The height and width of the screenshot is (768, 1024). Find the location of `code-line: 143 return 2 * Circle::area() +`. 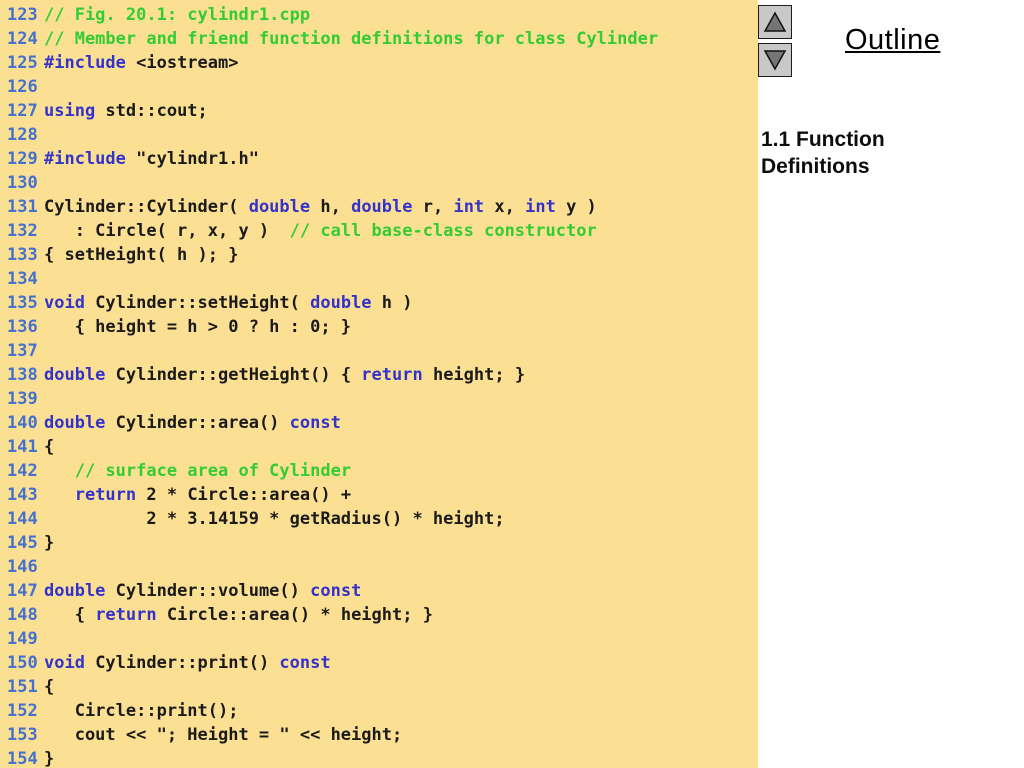

code-line: 143 return 2 * Circle::area() + is located at coordinates (379, 495).